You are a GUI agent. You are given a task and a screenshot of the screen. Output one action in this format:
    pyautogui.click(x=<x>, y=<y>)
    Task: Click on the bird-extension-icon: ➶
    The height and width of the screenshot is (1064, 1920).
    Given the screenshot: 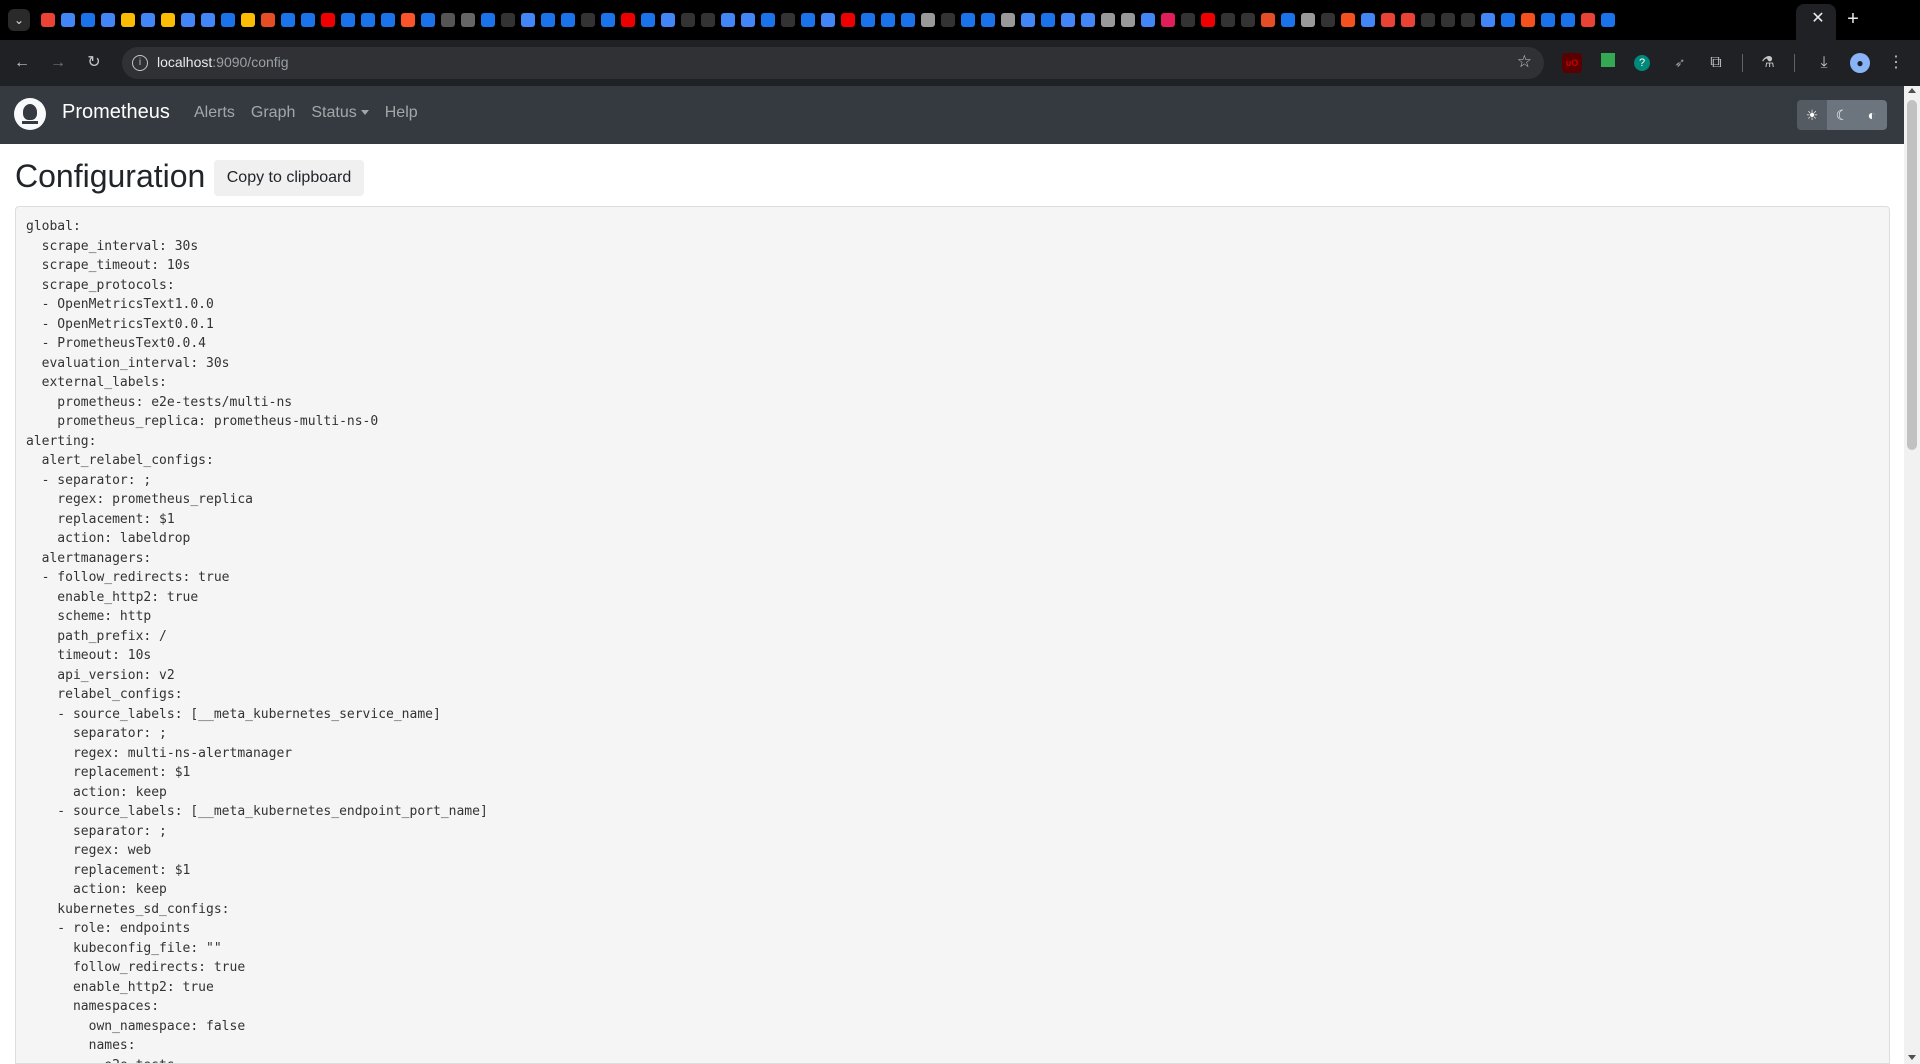 What is the action you would take?
    pyautogui.click(x=1680, y=63)
    